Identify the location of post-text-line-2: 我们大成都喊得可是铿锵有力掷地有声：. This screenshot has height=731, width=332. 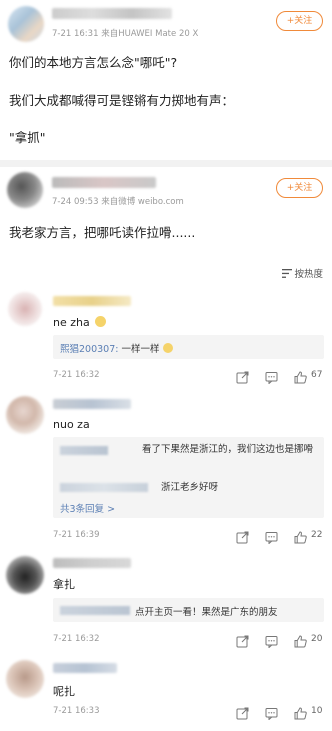
(122, 100).